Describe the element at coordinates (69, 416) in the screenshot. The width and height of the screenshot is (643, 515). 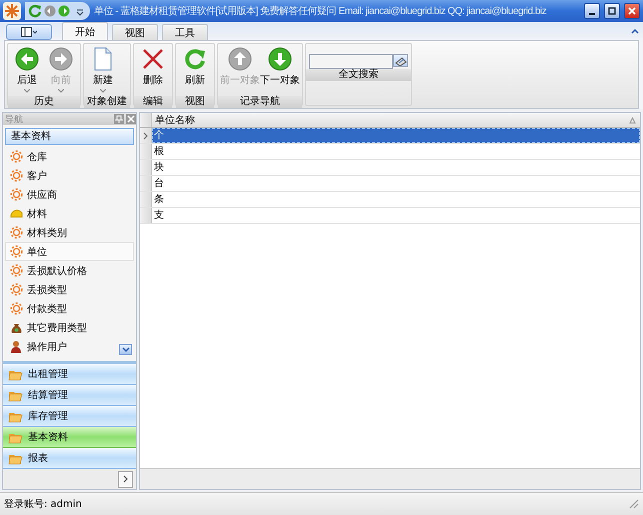
I see `nav-group-button: 库存管理` at that location.